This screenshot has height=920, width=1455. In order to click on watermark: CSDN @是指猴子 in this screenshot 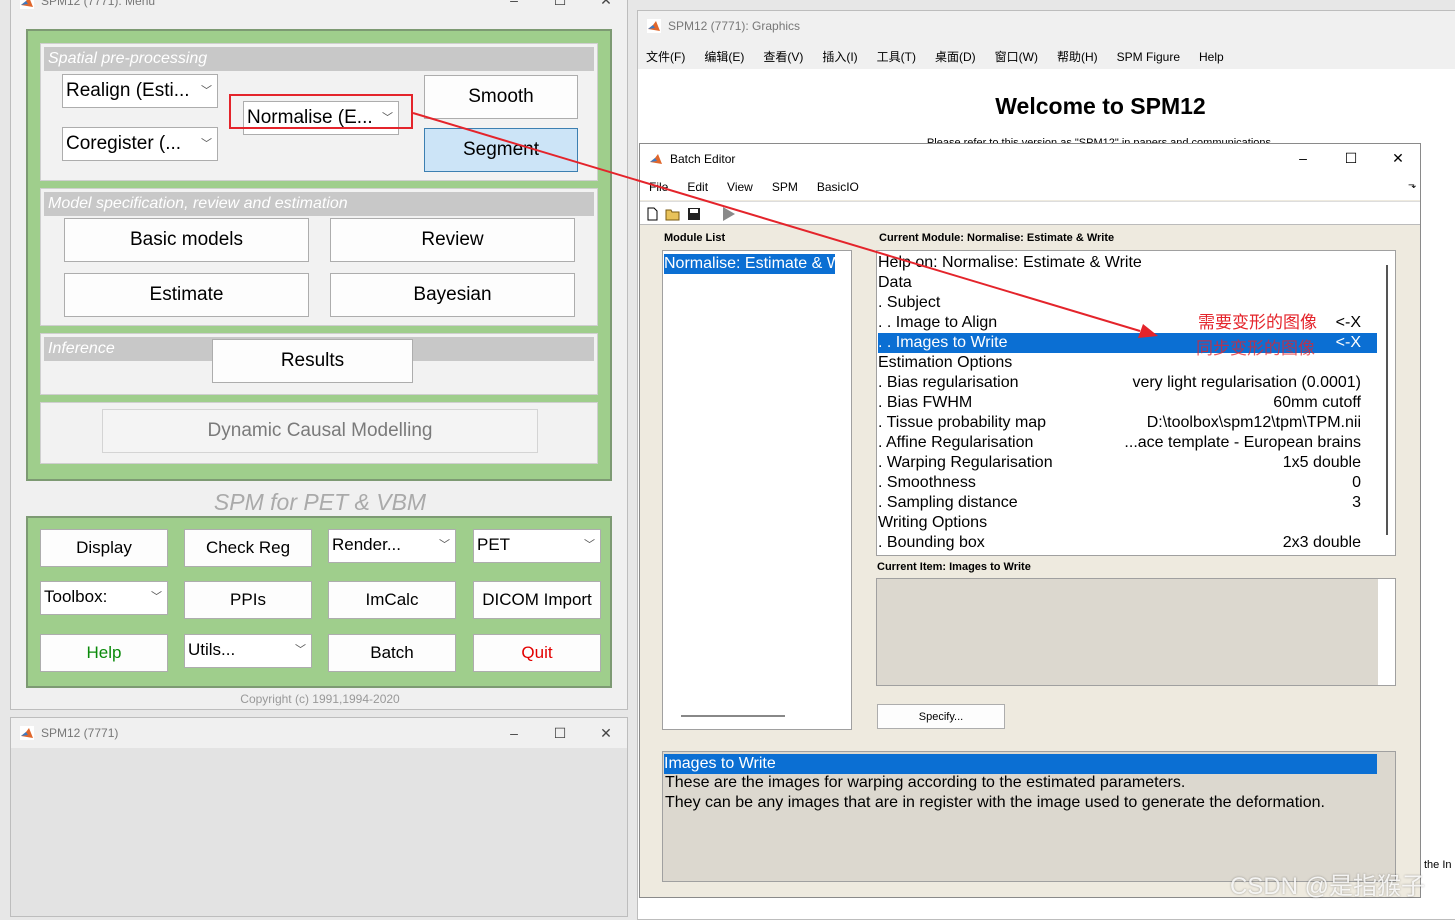, I will do `click(1328, 886)`.